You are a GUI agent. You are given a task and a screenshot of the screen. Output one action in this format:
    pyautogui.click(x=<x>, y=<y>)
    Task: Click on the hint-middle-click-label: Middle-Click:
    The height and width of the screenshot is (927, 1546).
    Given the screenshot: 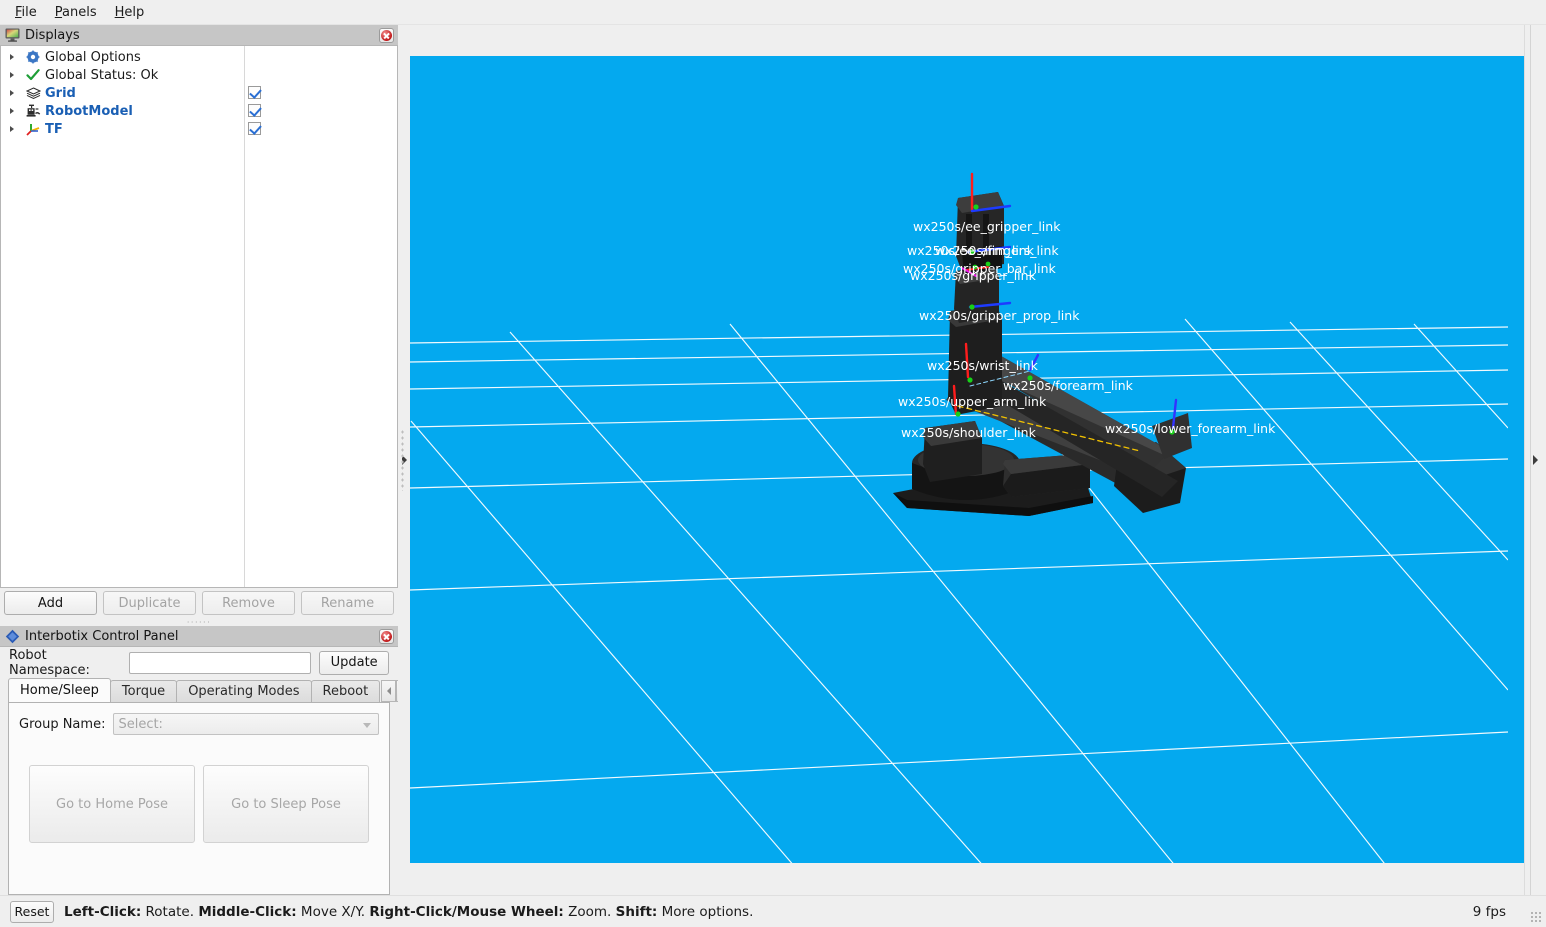 What is the action you would take?
    pyautogui.click(x=247, y=911)
    